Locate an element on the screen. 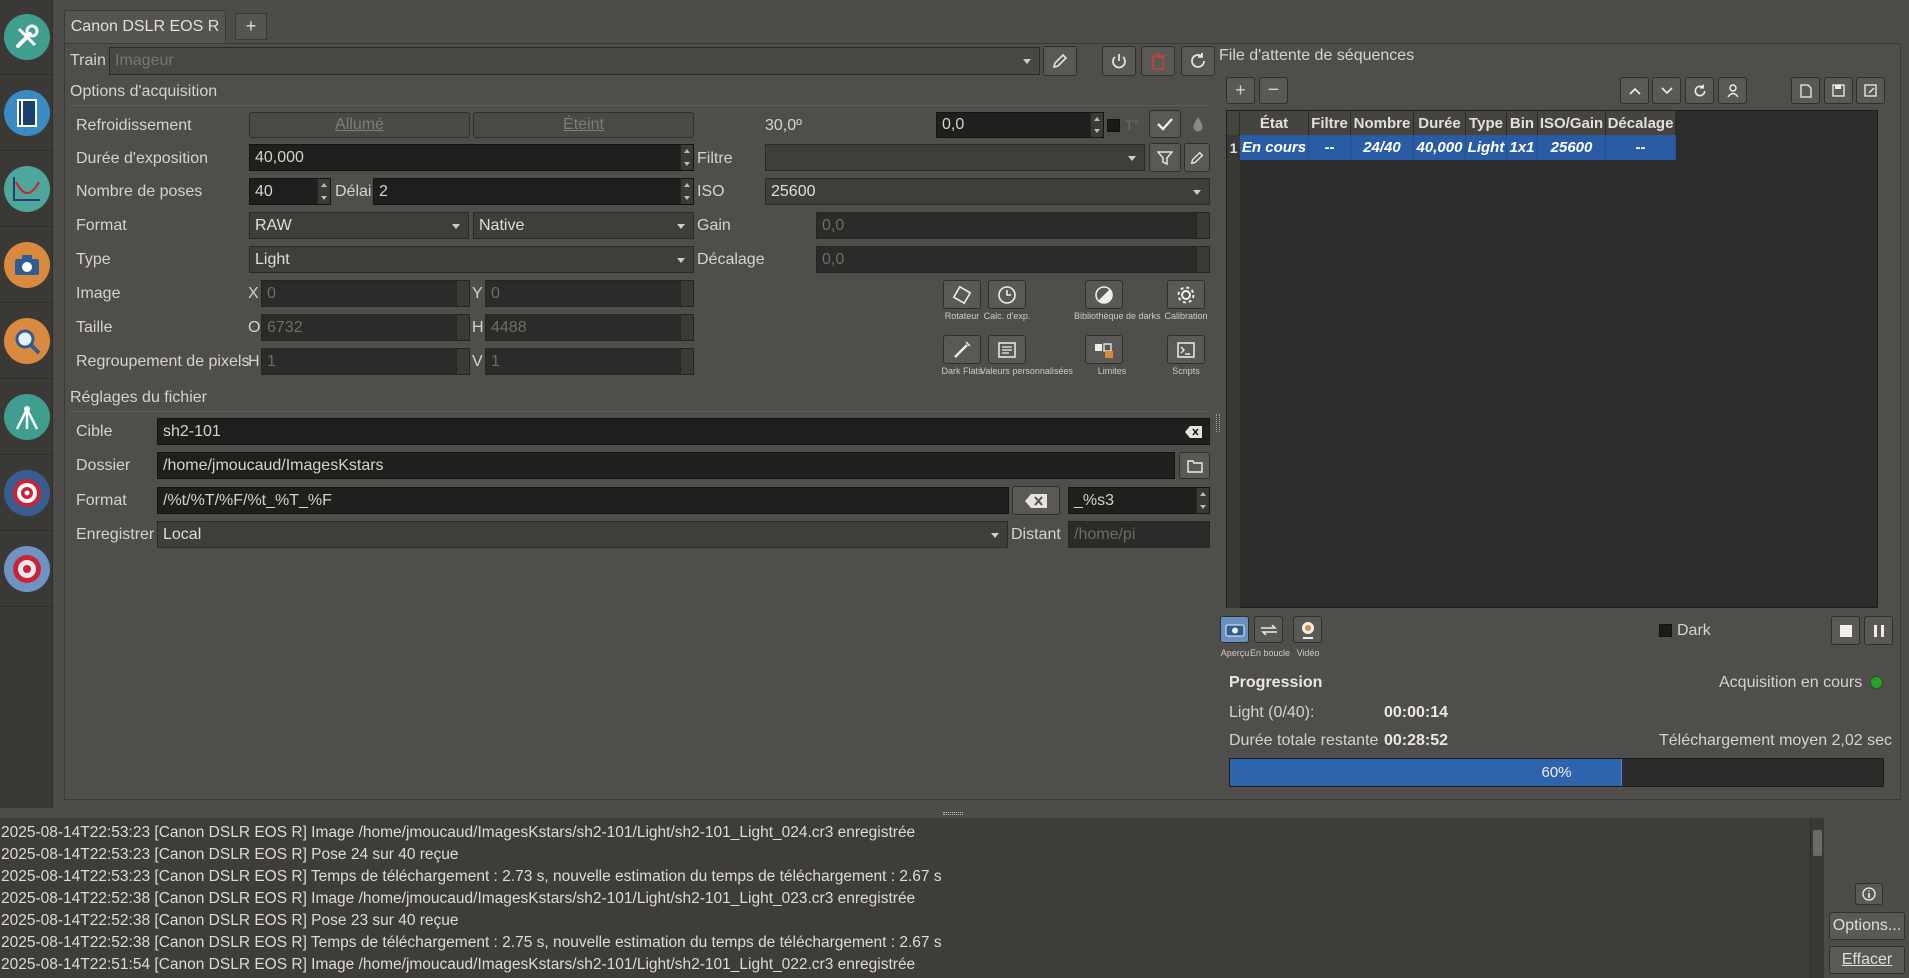 The height and width of the screenshot is (978, 1909). remove-job-button: − is located at coordinates (1273, 90).